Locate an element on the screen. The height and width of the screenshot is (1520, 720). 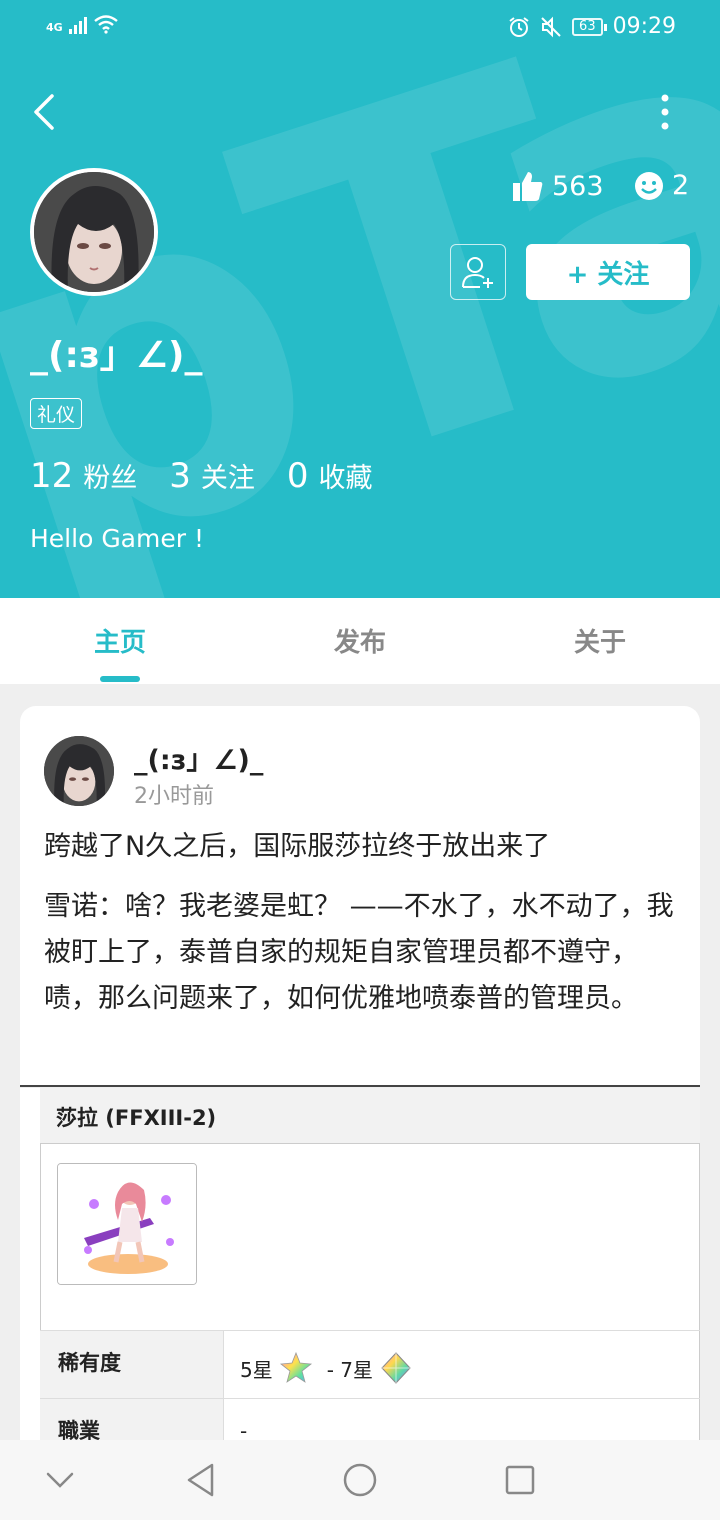
wiki-row-key: 稀有度 is located at coordinates (132, 1364).